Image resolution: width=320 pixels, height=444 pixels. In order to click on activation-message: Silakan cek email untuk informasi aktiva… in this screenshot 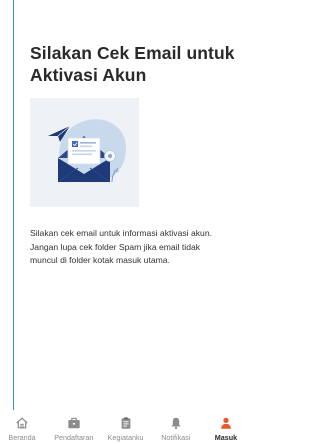, I will do `click(121, 246)`.